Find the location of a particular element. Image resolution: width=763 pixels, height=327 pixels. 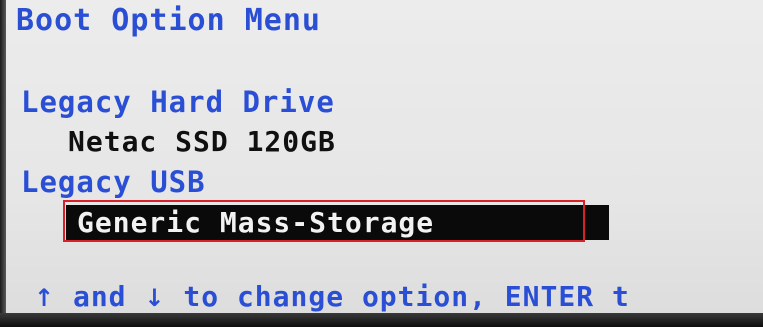

boot-option-generic-mass-storage: Generic Mass-Storage is located at coordinates (337, 222).